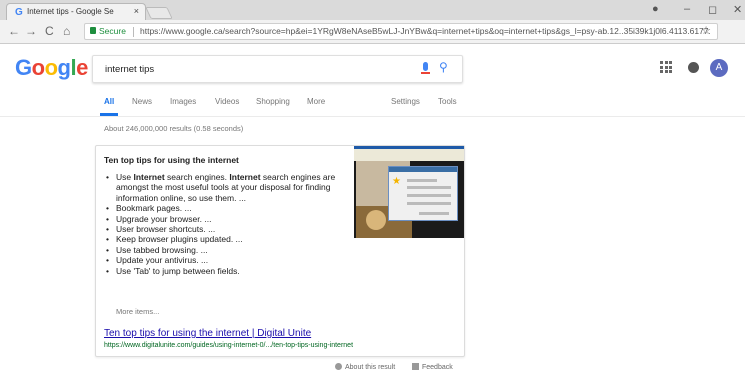  What do you see at coordinates (415, 366) in the screenshot?
I see `feedback-icon` at bounding box center [415, 366].